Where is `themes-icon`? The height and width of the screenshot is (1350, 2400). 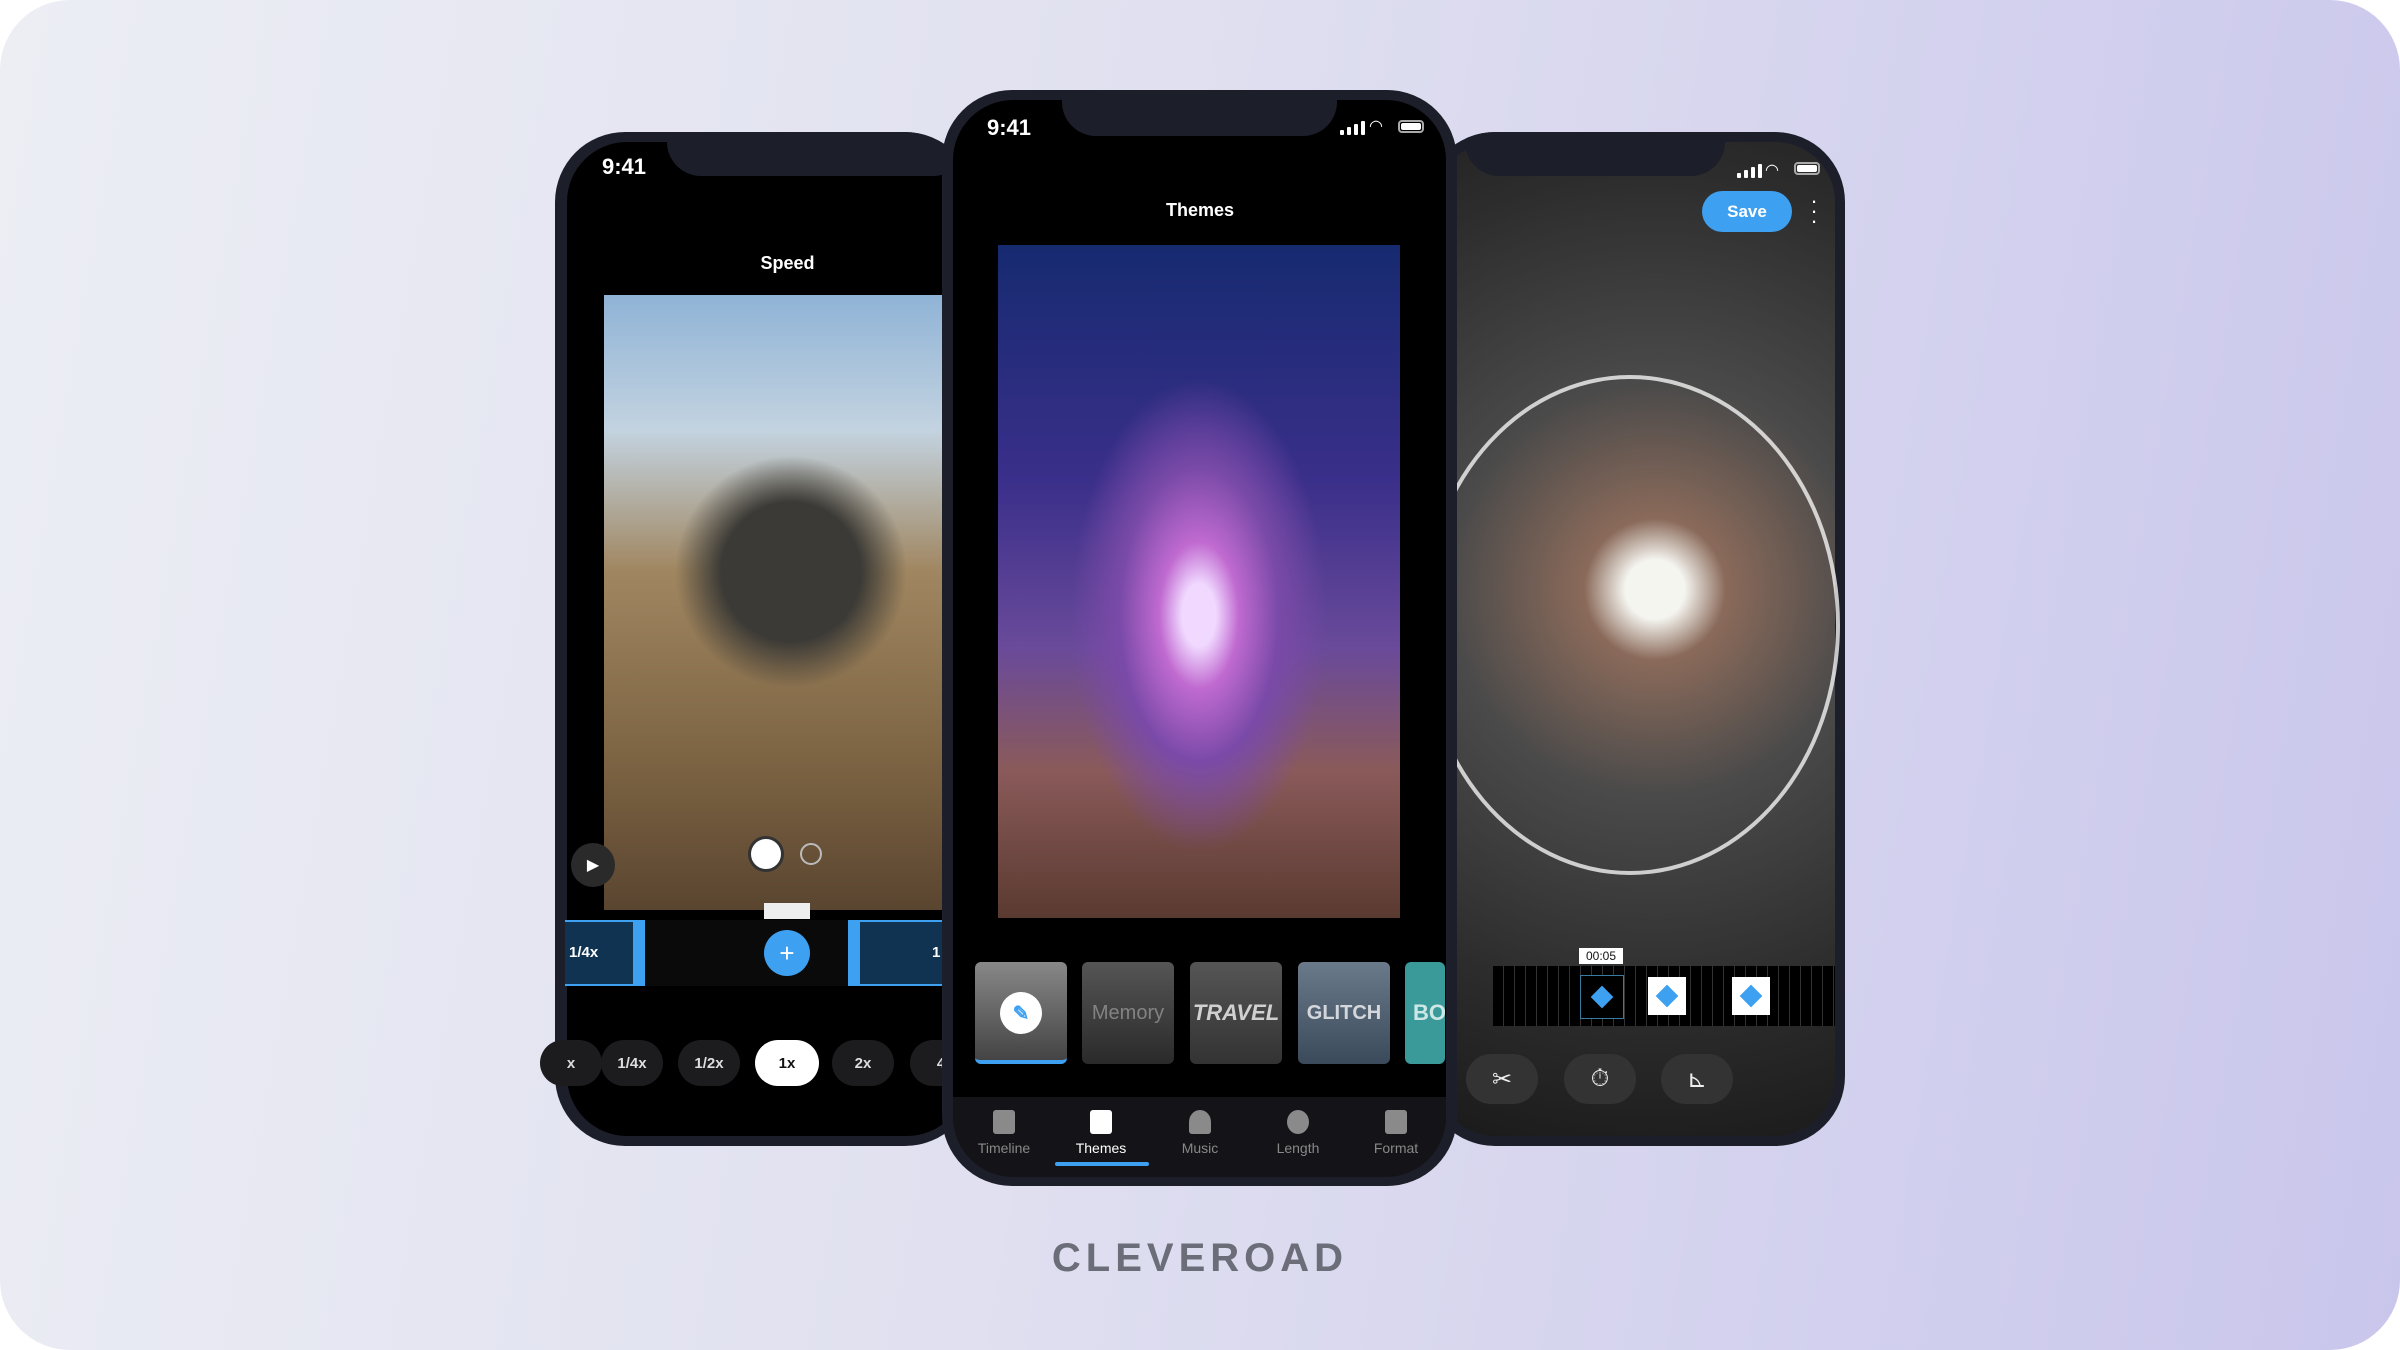
themes-icon is located at coordinates (1101, 1122).